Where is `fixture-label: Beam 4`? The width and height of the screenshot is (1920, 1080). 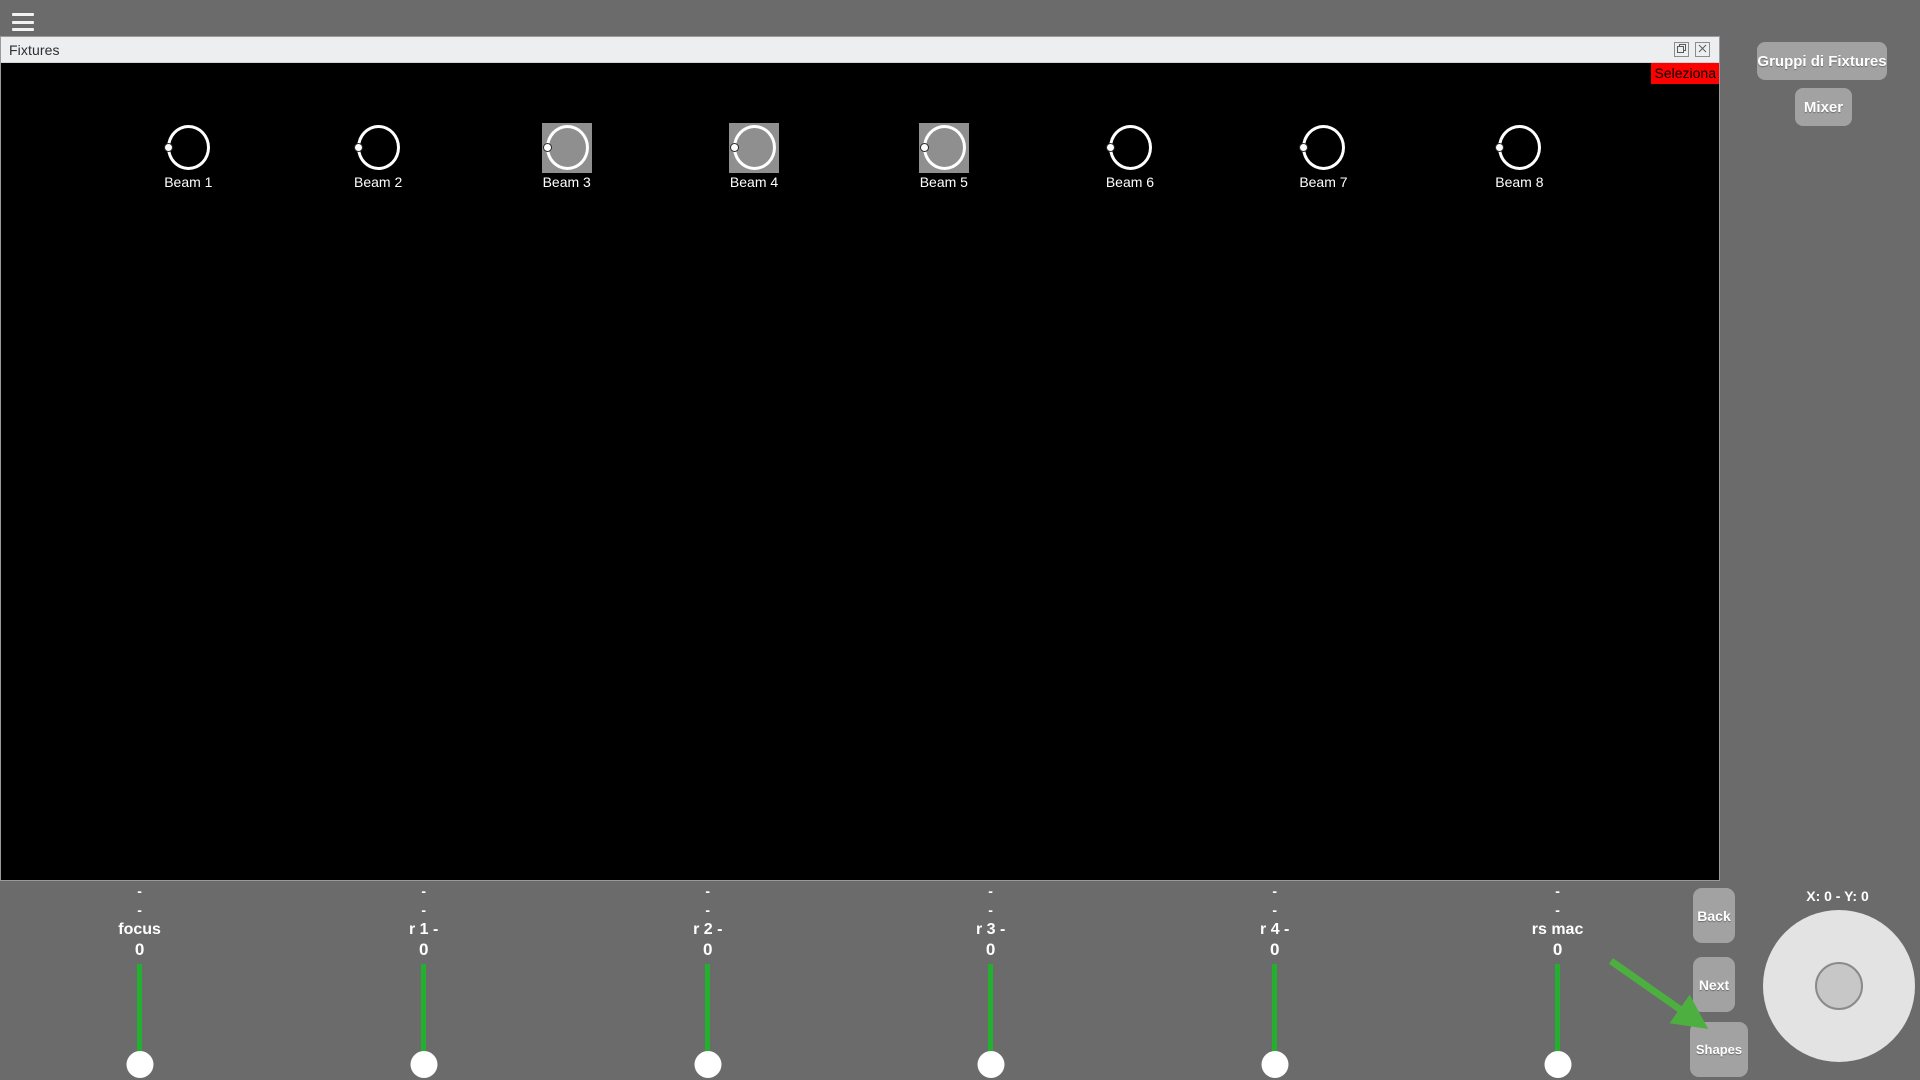 fixture-label: Beam 4 is located at coordinates (754, 182).